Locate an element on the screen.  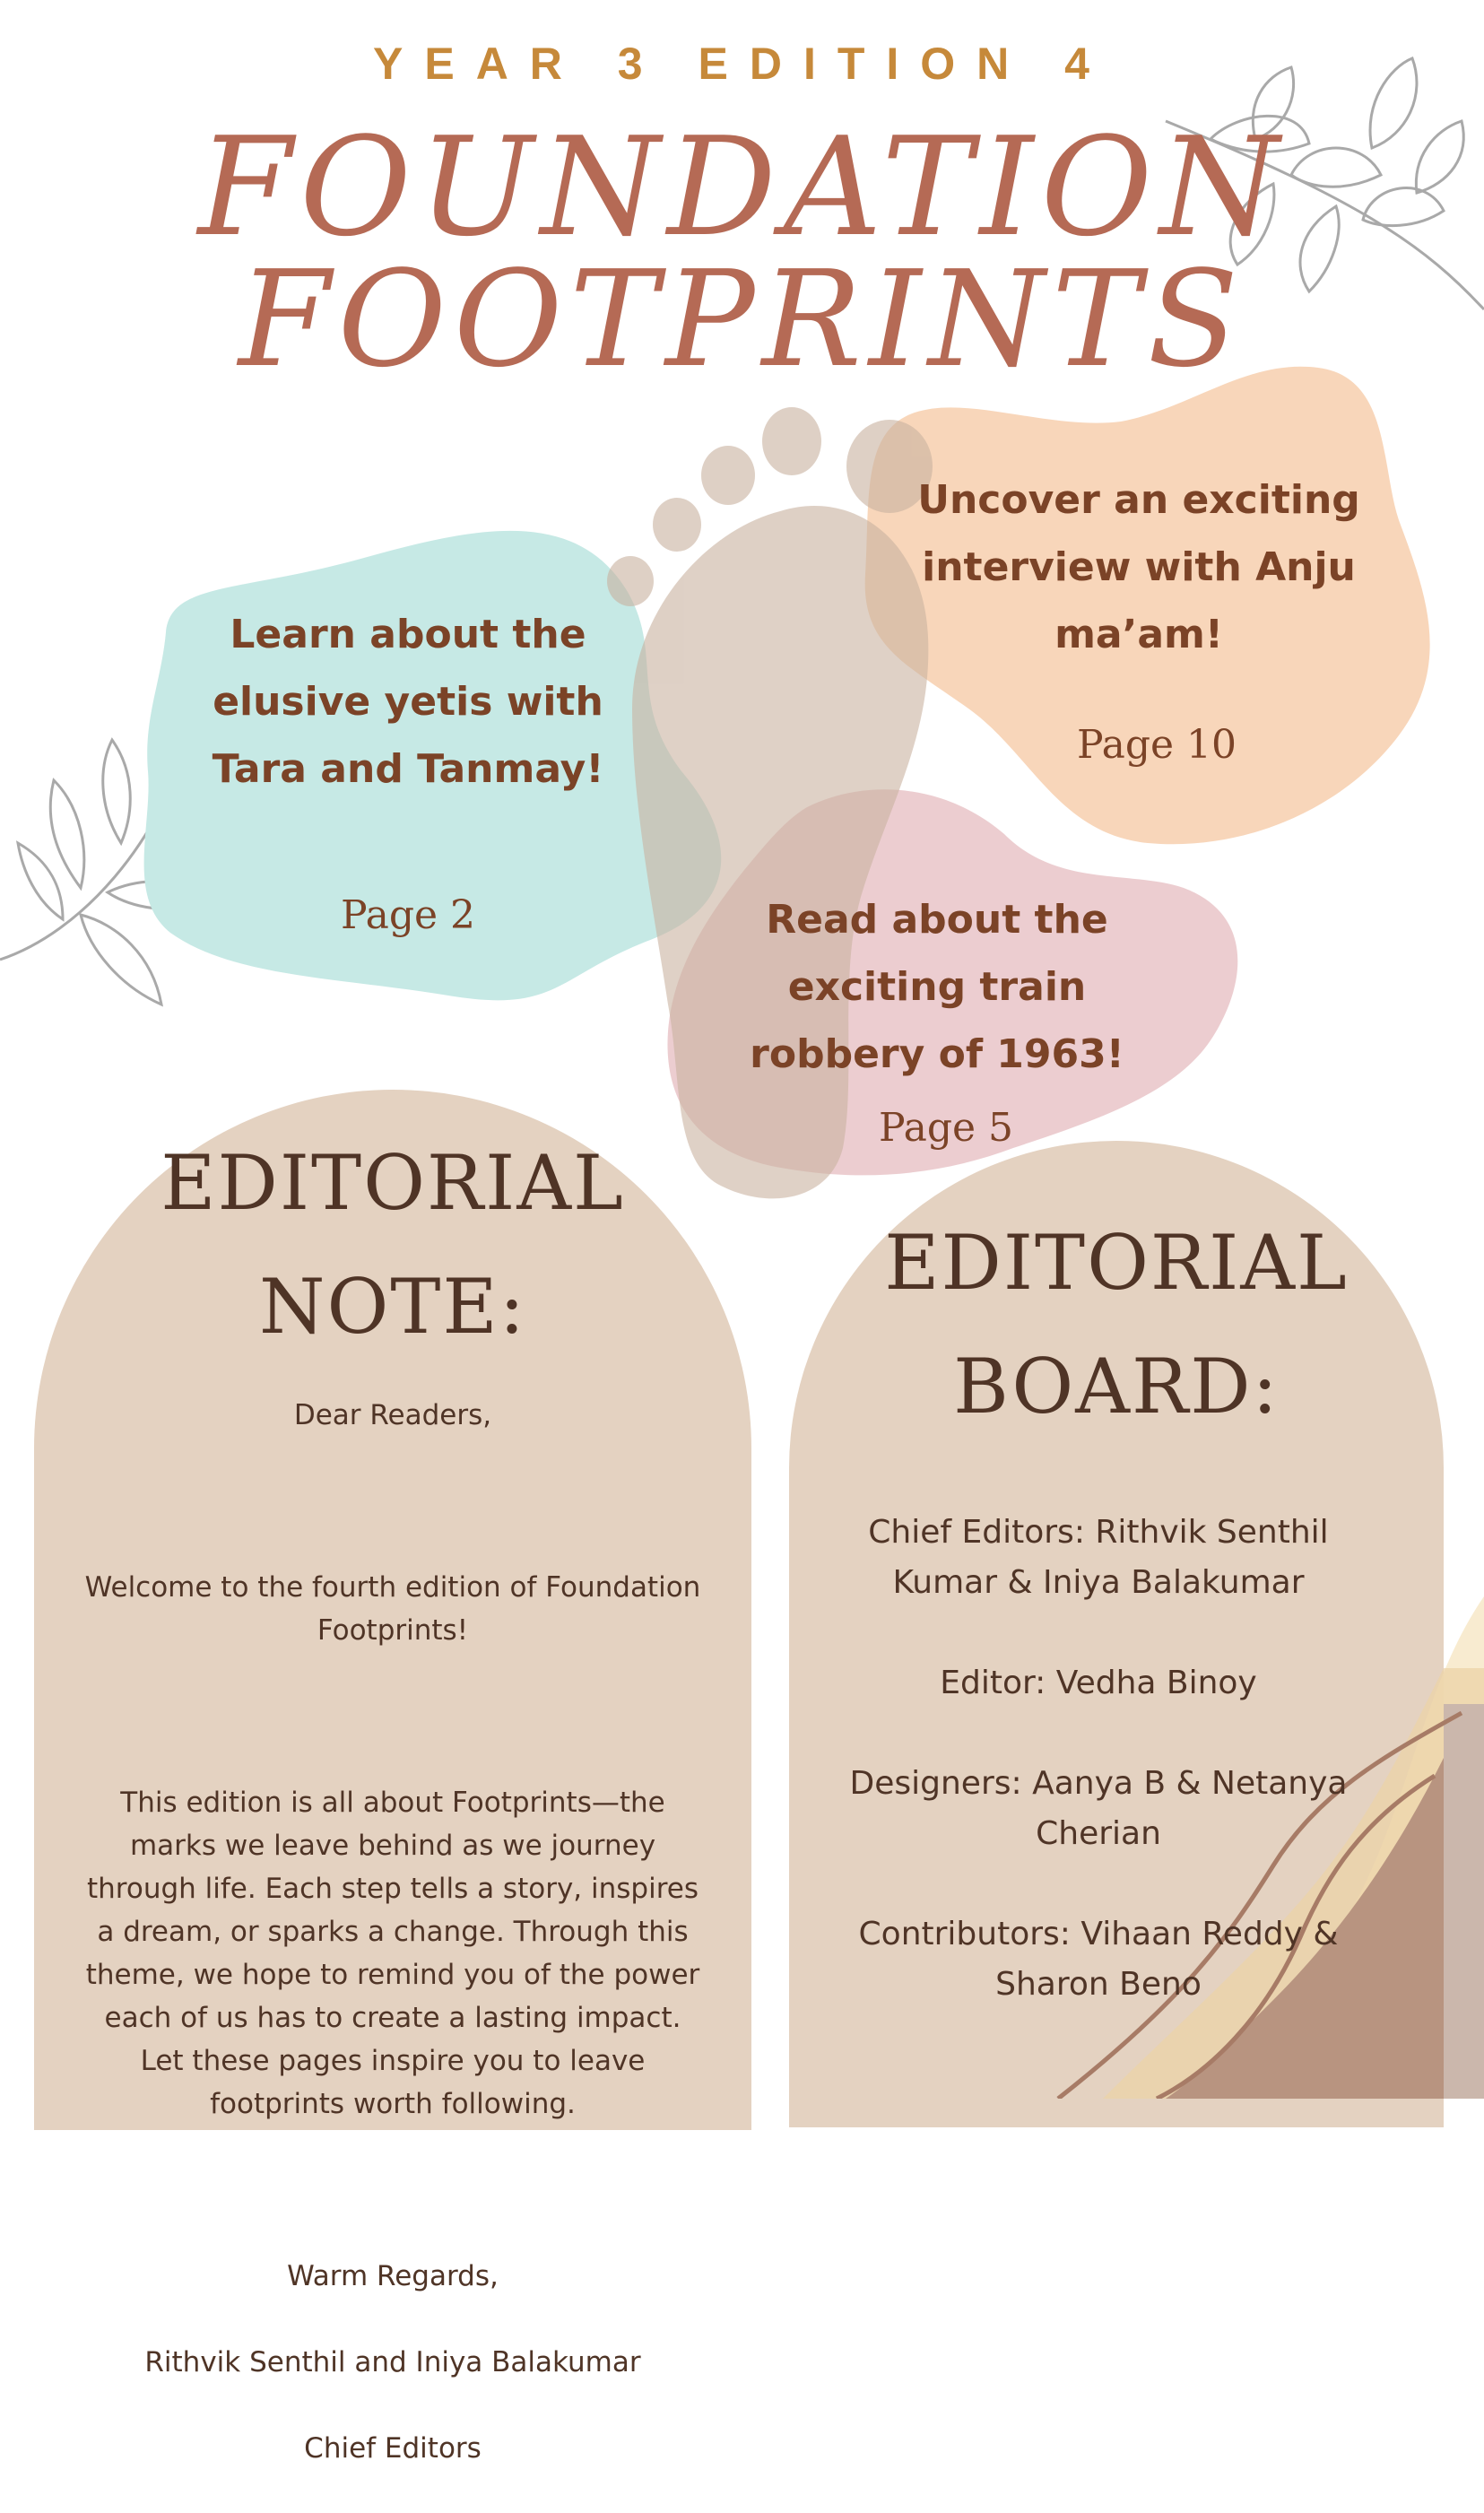
board-designers: Designers: Aanya B & Netanya Cherian is located at coordinates (1099, 1808).